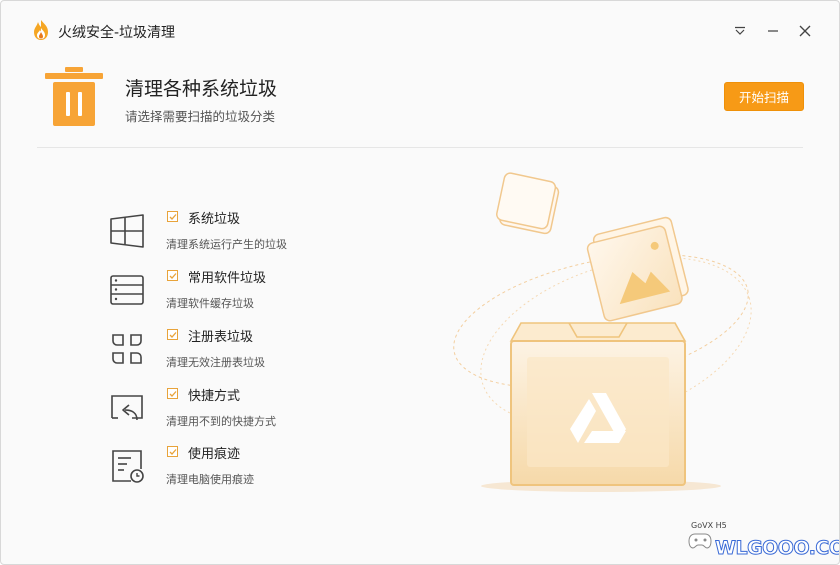 The image size is (840, 565). I want to click on category-desc: 清理软件缓存垃圾, so click(210, 303).